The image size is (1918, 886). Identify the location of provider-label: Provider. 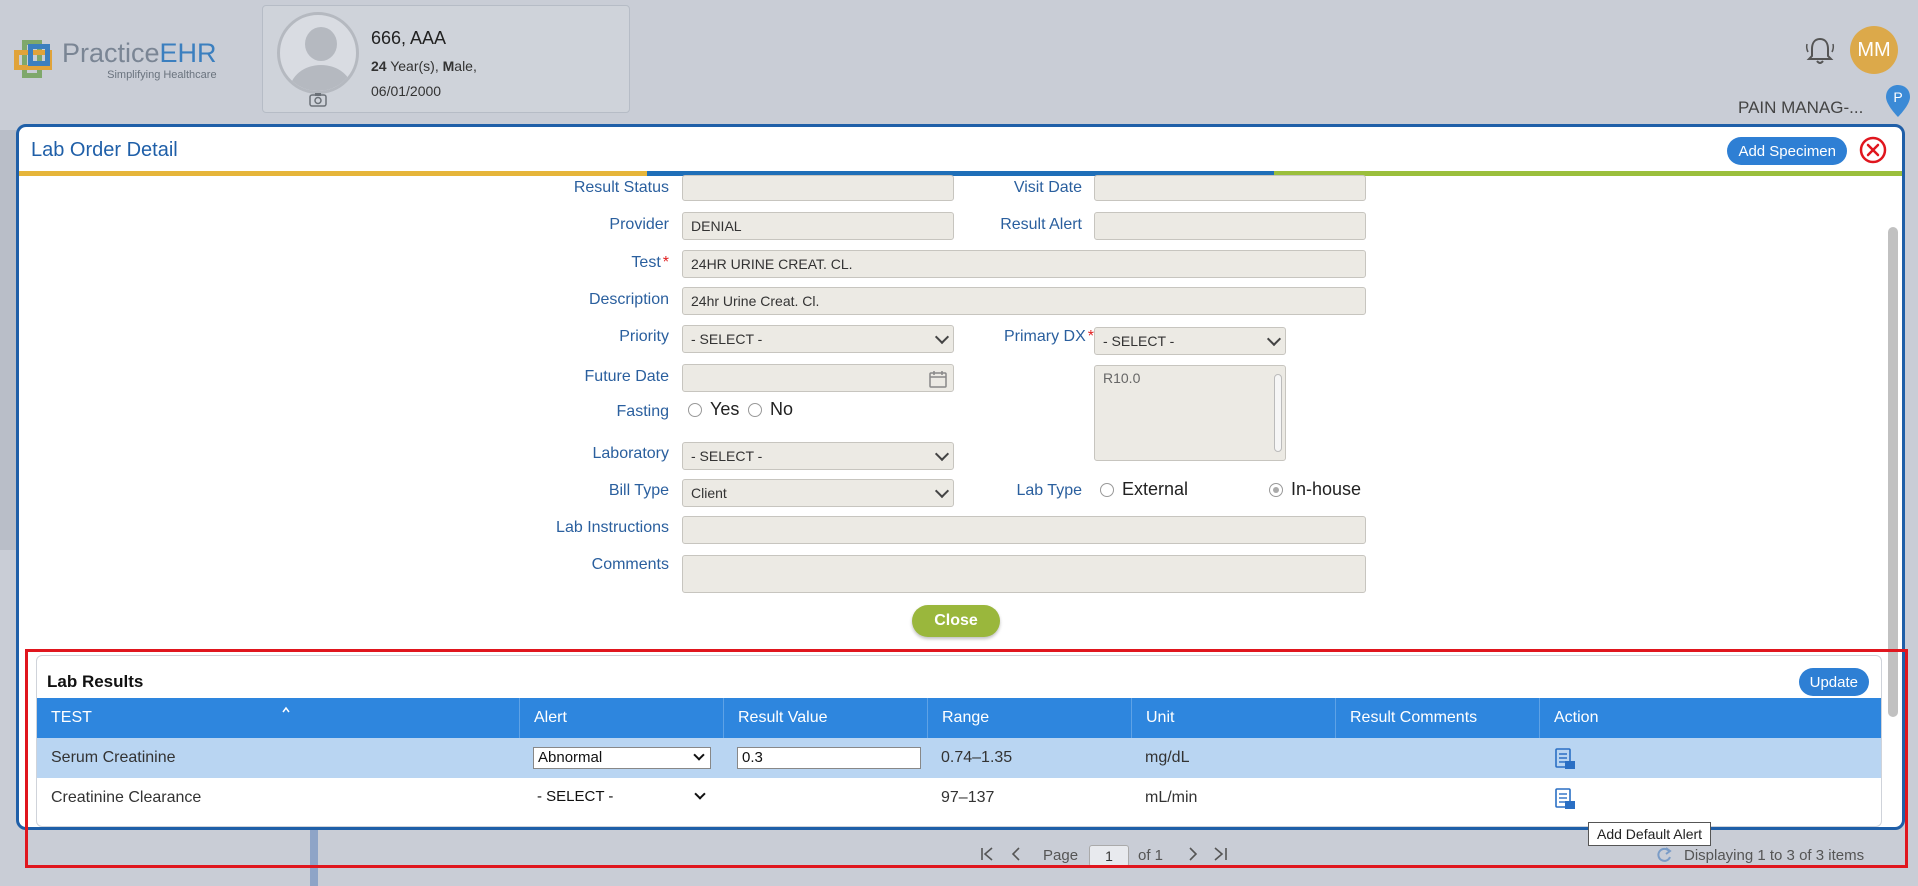
(639, 224).